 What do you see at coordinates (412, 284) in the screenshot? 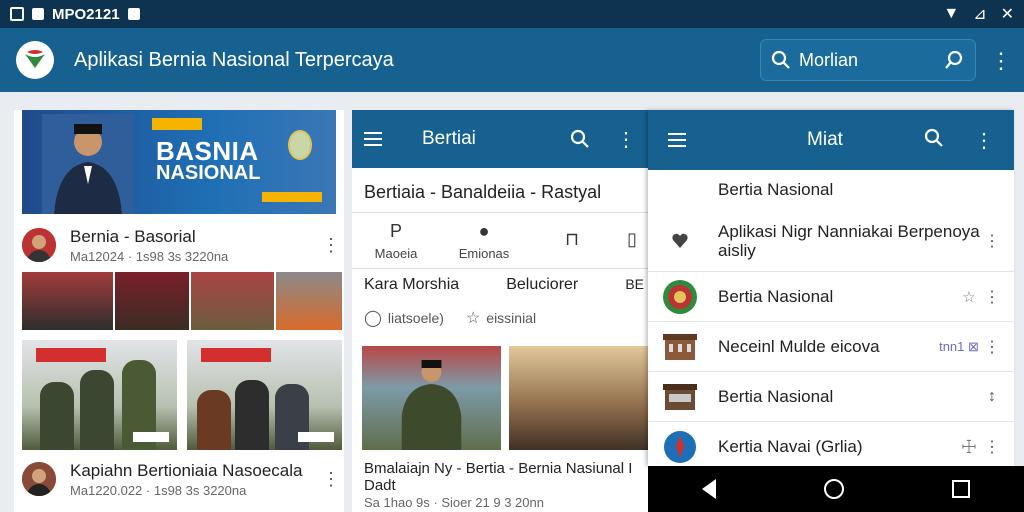
I see `item-title: Kara Morshia` at bounding box center [412, 284].